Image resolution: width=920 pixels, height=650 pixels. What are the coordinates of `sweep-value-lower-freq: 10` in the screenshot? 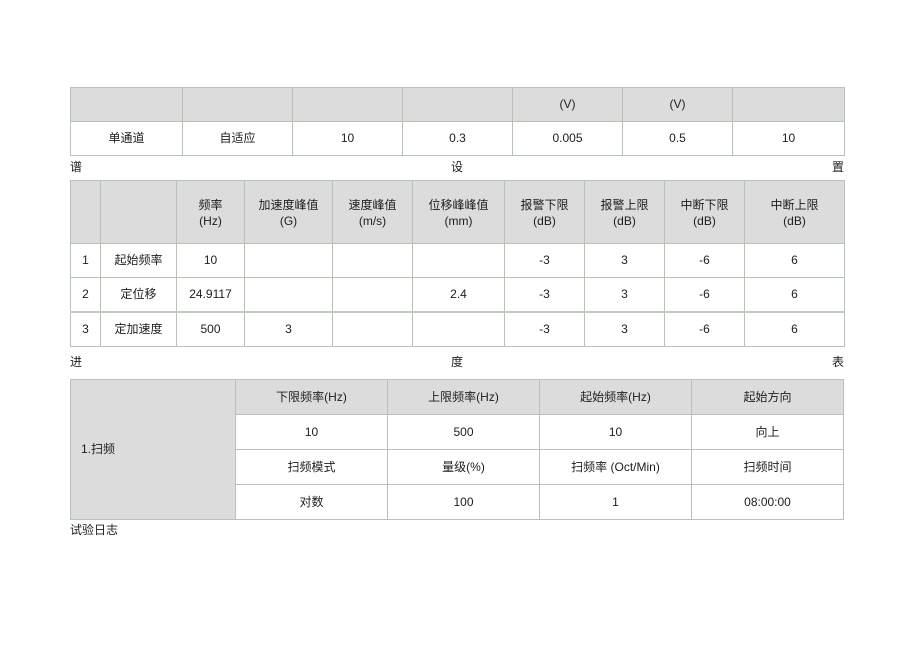 It's located at (311, 432).